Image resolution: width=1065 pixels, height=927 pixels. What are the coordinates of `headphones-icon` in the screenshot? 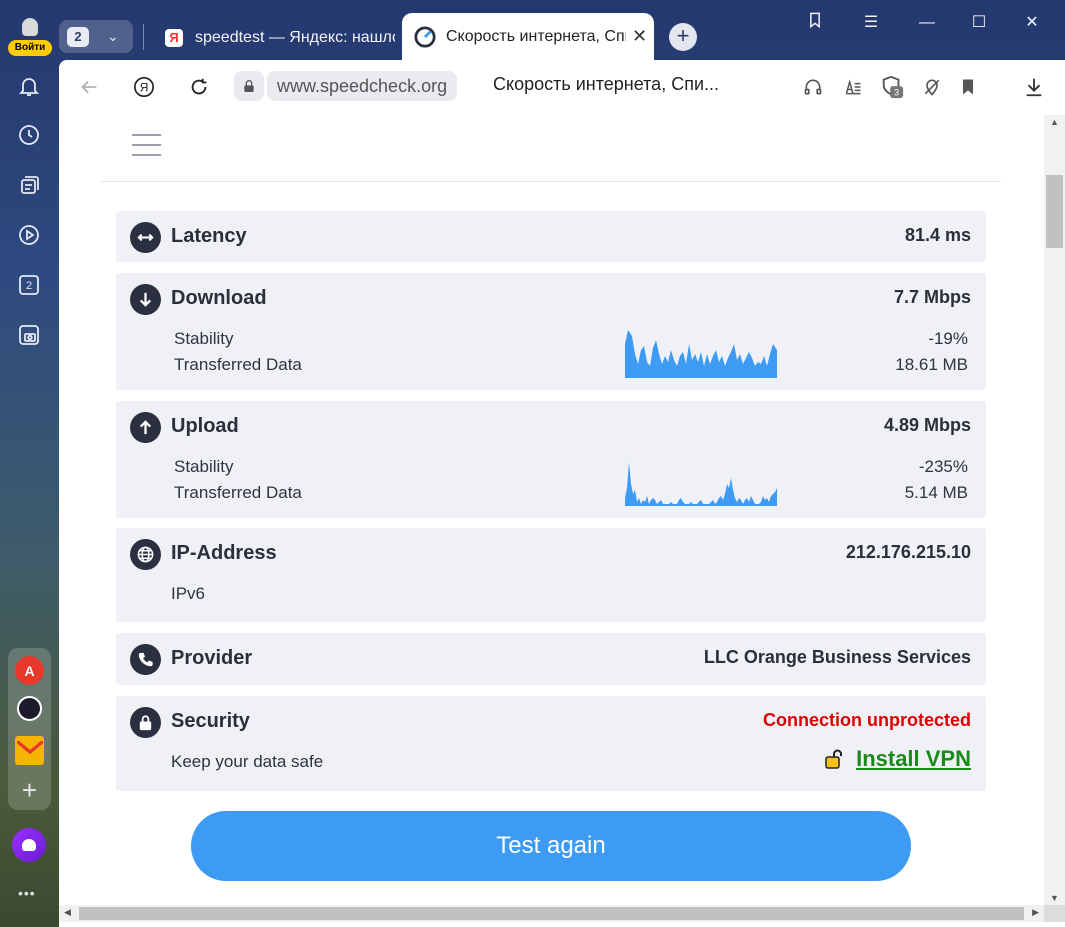 It's located at (813, 87).